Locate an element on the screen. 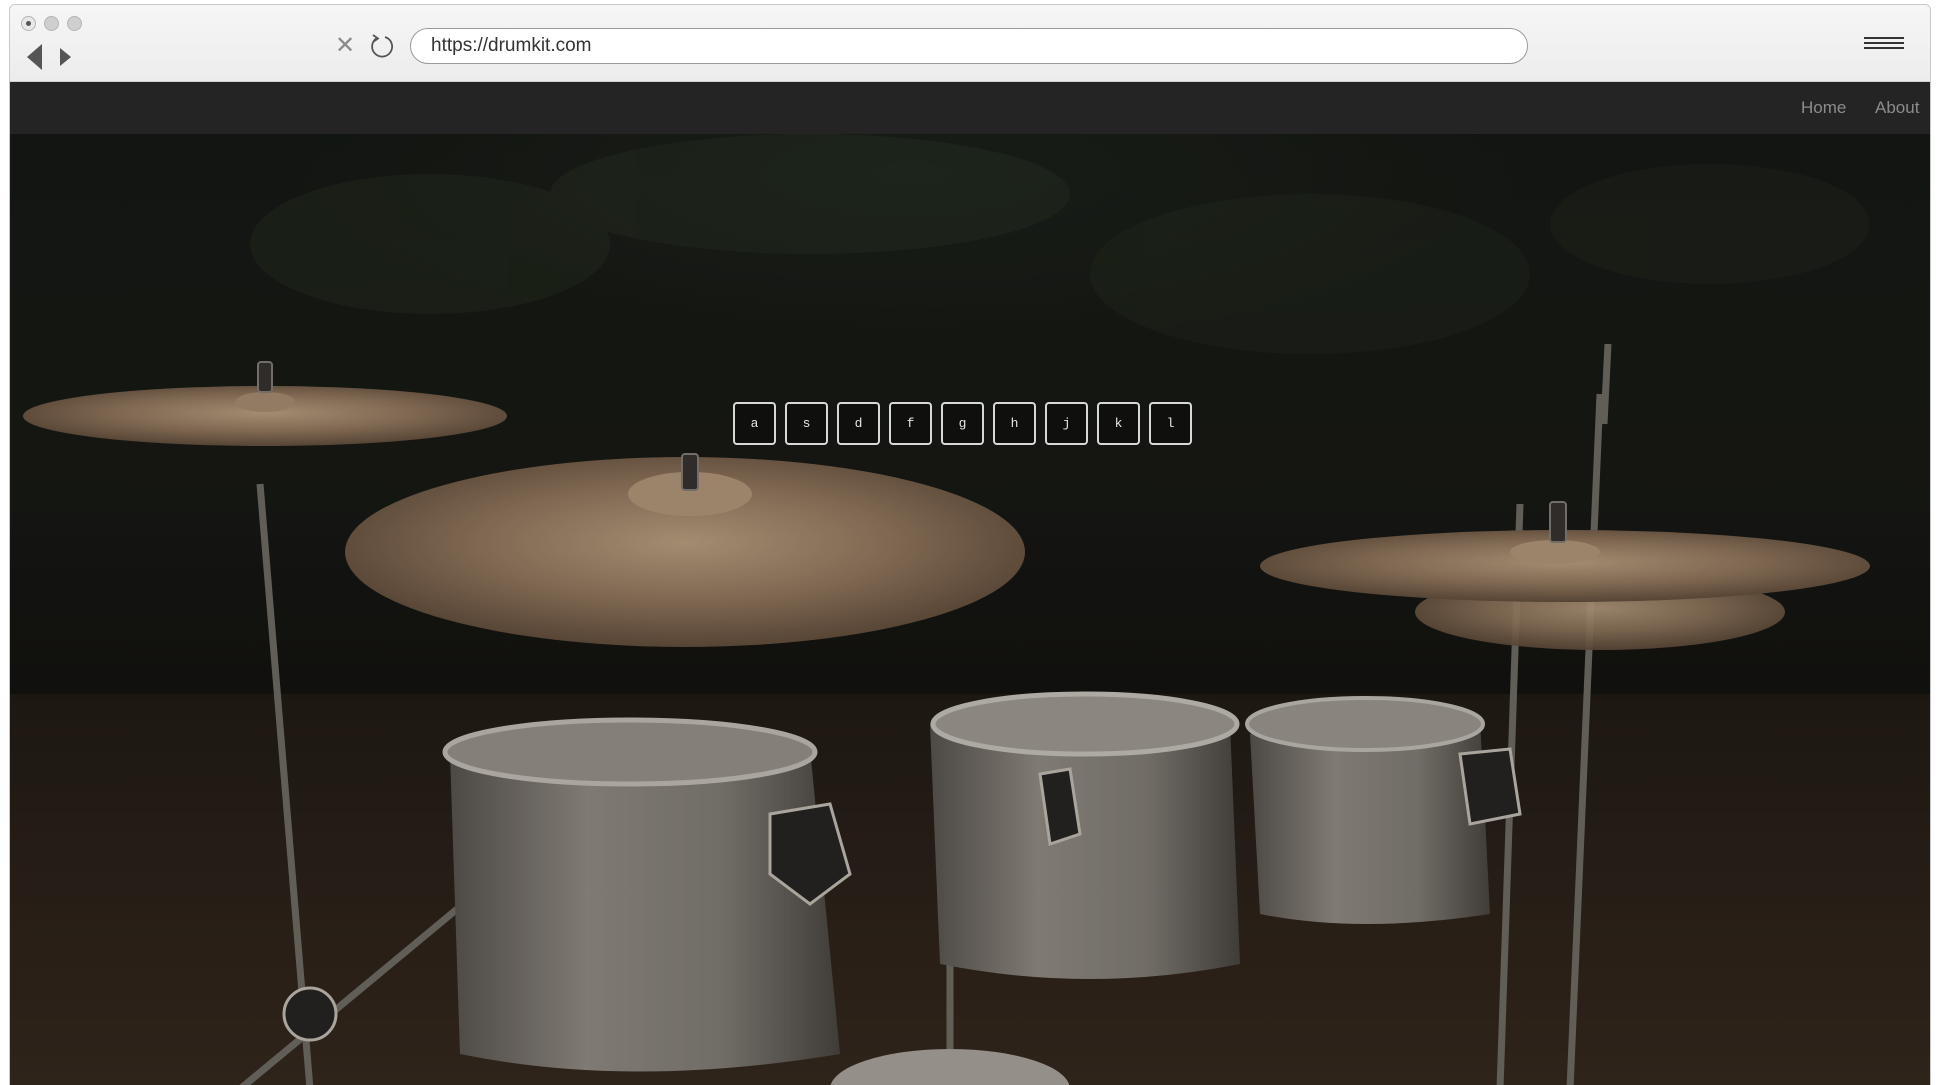 Image resolution: width=1938 pixels, height=1085 pixels. address-bar is located at coordinates (969, 46).